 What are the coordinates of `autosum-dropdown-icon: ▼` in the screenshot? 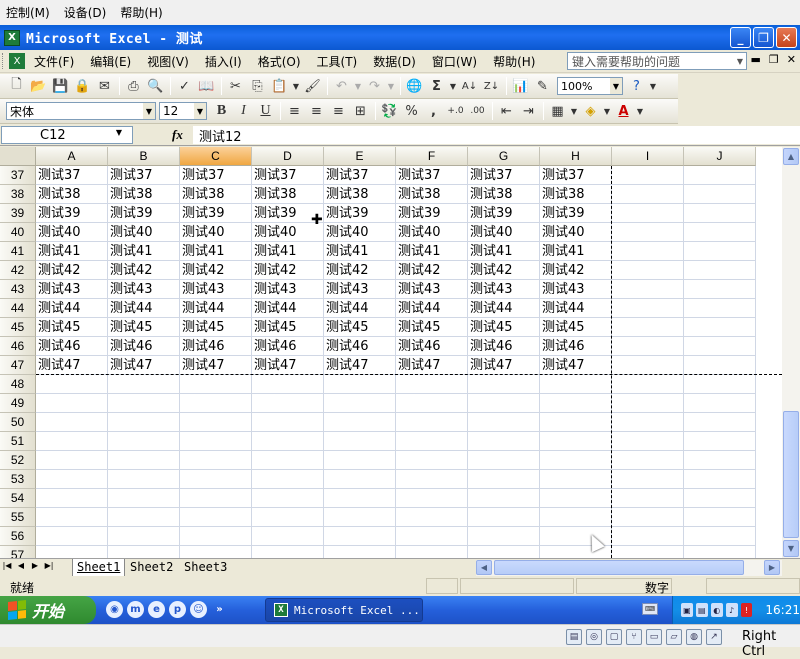 It's located at (453, 86).